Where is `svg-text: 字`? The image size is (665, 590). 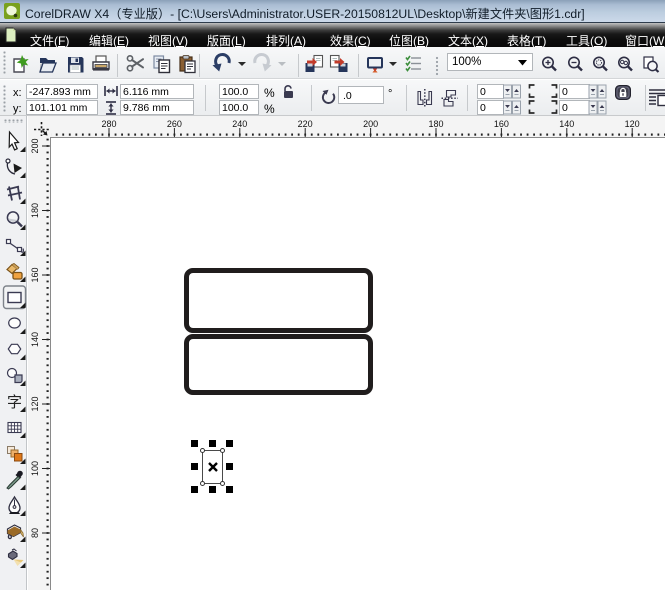 svg-text: 字 is located at coordinates (14, 402).